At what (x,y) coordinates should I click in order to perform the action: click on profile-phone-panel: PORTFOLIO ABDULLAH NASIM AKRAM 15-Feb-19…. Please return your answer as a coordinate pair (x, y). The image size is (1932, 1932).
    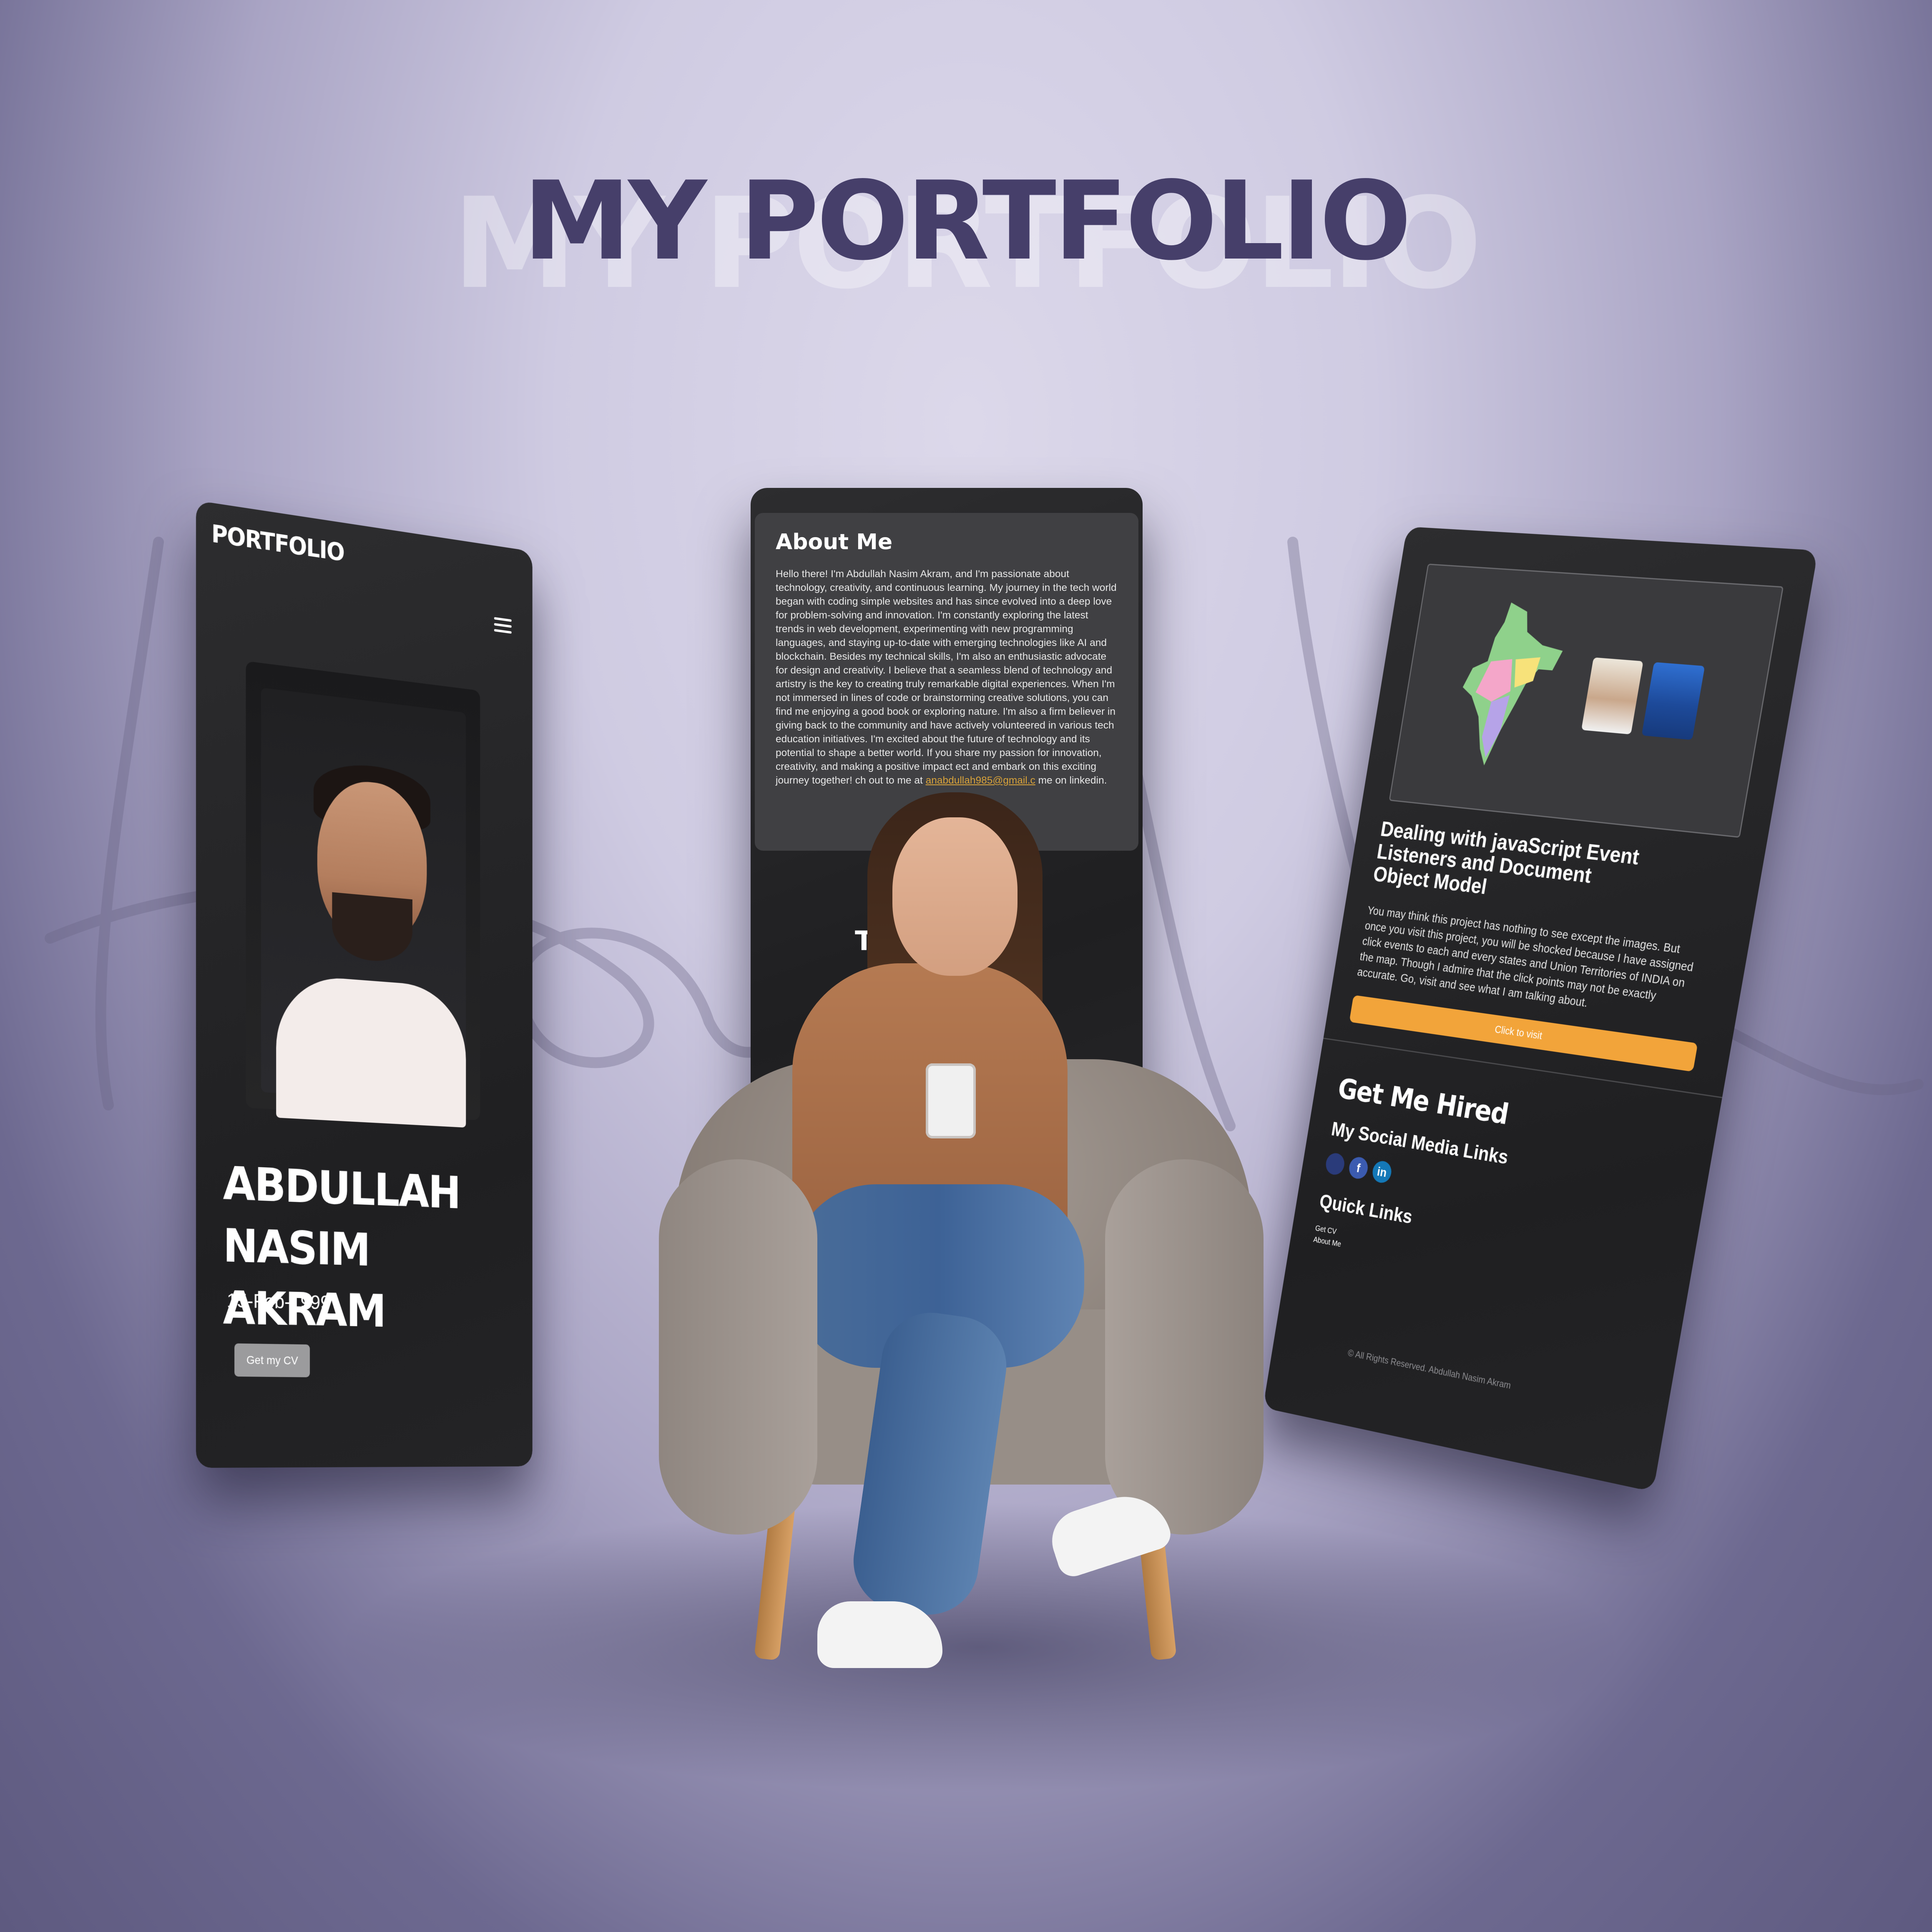
    Looking at the image, I should click on (365, 984).